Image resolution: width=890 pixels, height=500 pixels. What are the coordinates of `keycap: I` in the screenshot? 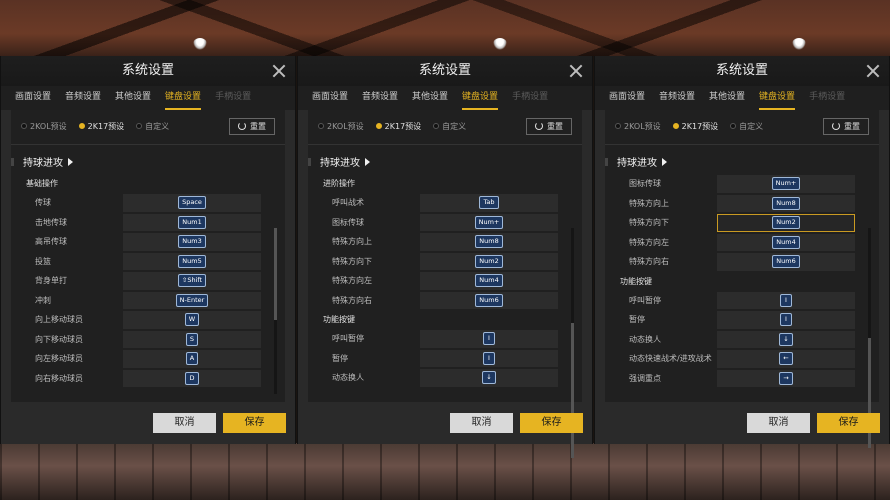 It's located at (786, 300).